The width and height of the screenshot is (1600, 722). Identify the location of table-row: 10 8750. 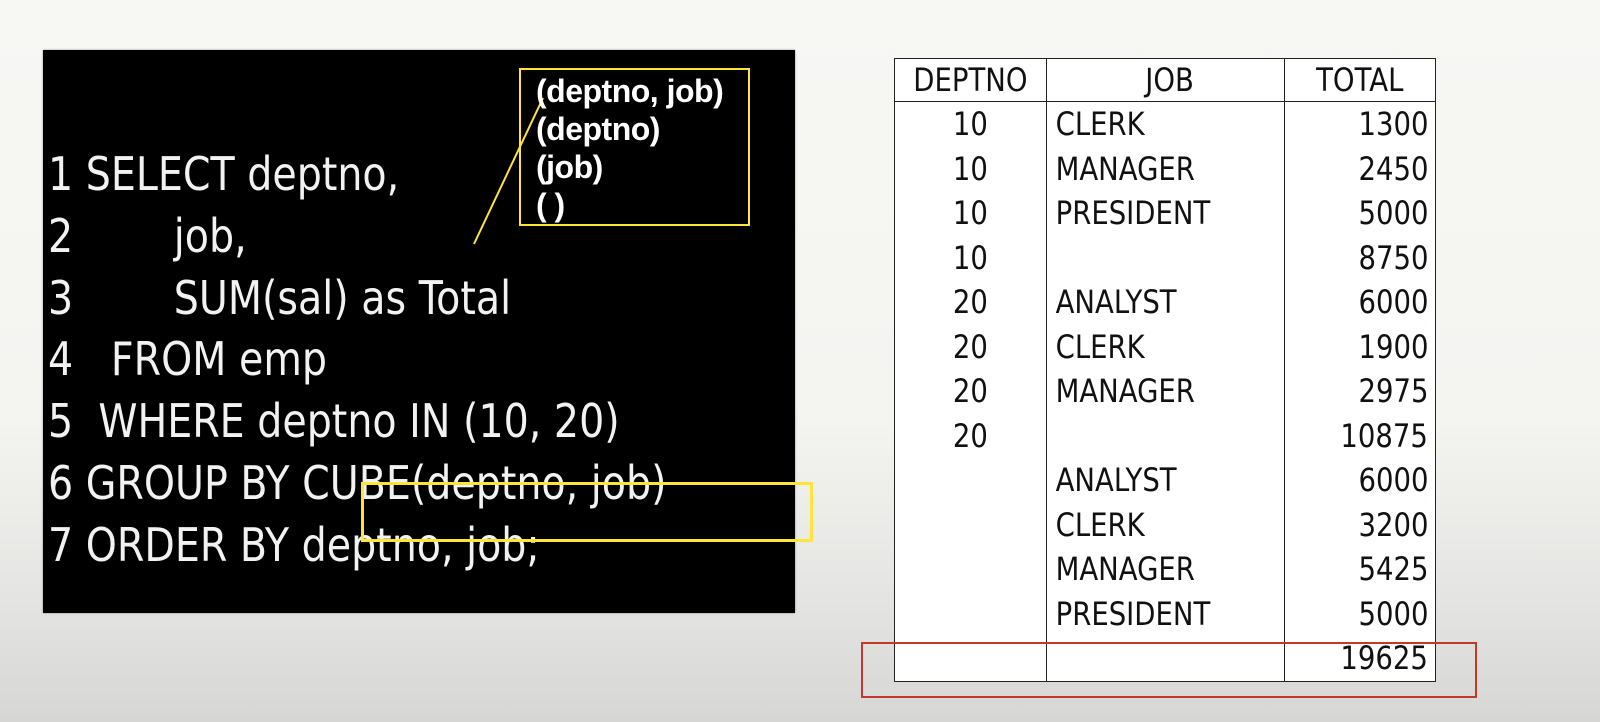
(1165, 257).